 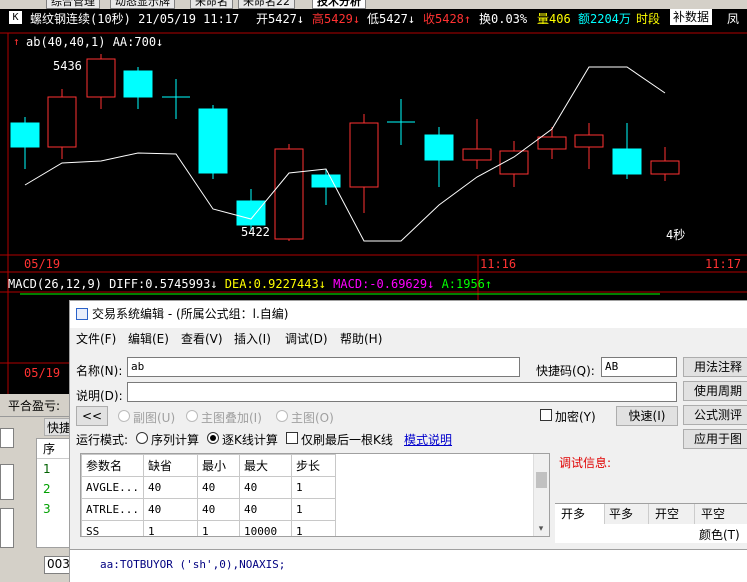 I want to click on bar-calc-label: 逐K线计算, so click(x=250, y=440).